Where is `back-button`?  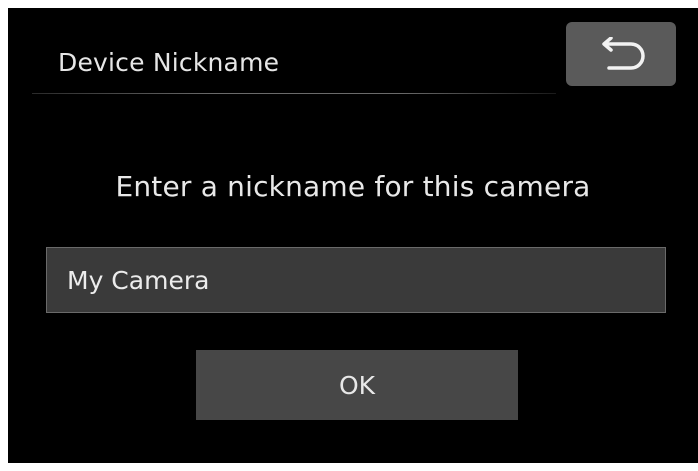 back-button is located at coordinates (621, 54).